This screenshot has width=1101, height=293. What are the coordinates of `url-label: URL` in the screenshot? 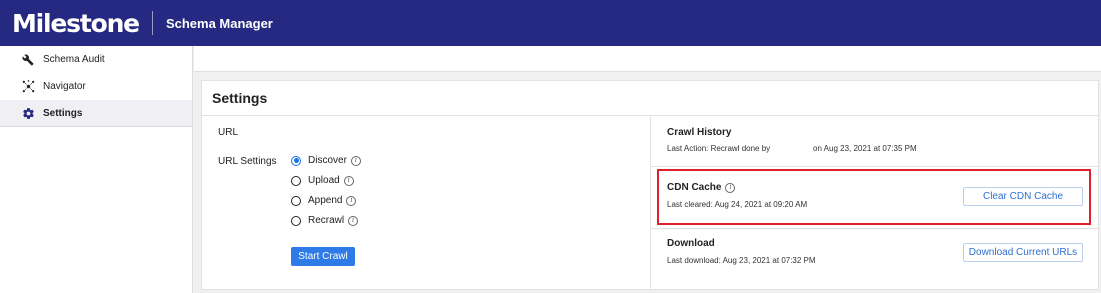 It's located at (228, 132).